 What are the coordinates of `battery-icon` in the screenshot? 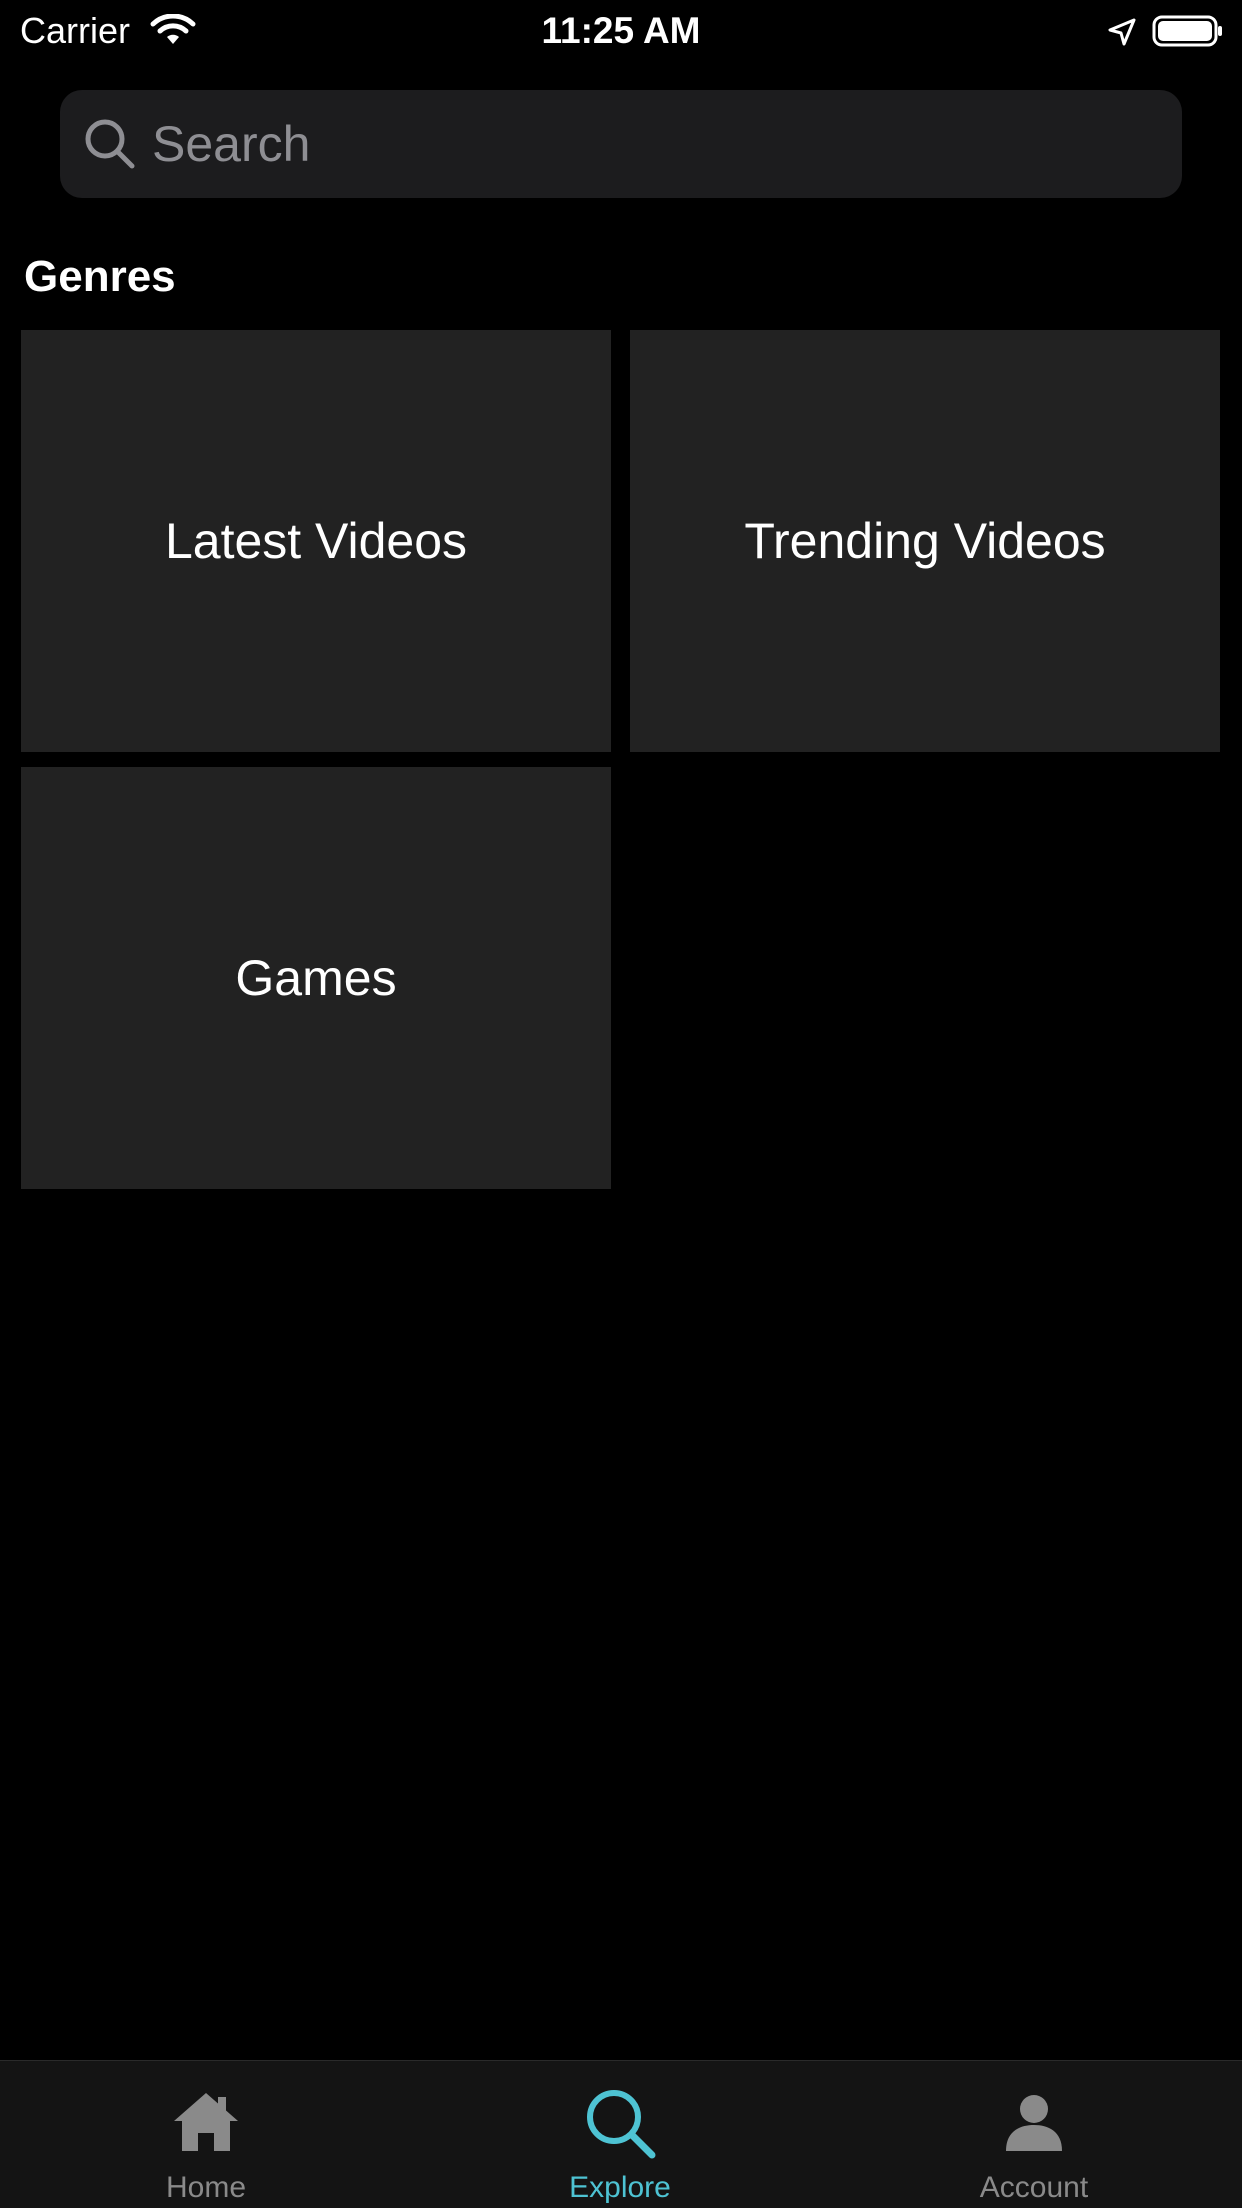 It's located at (1187, 31).